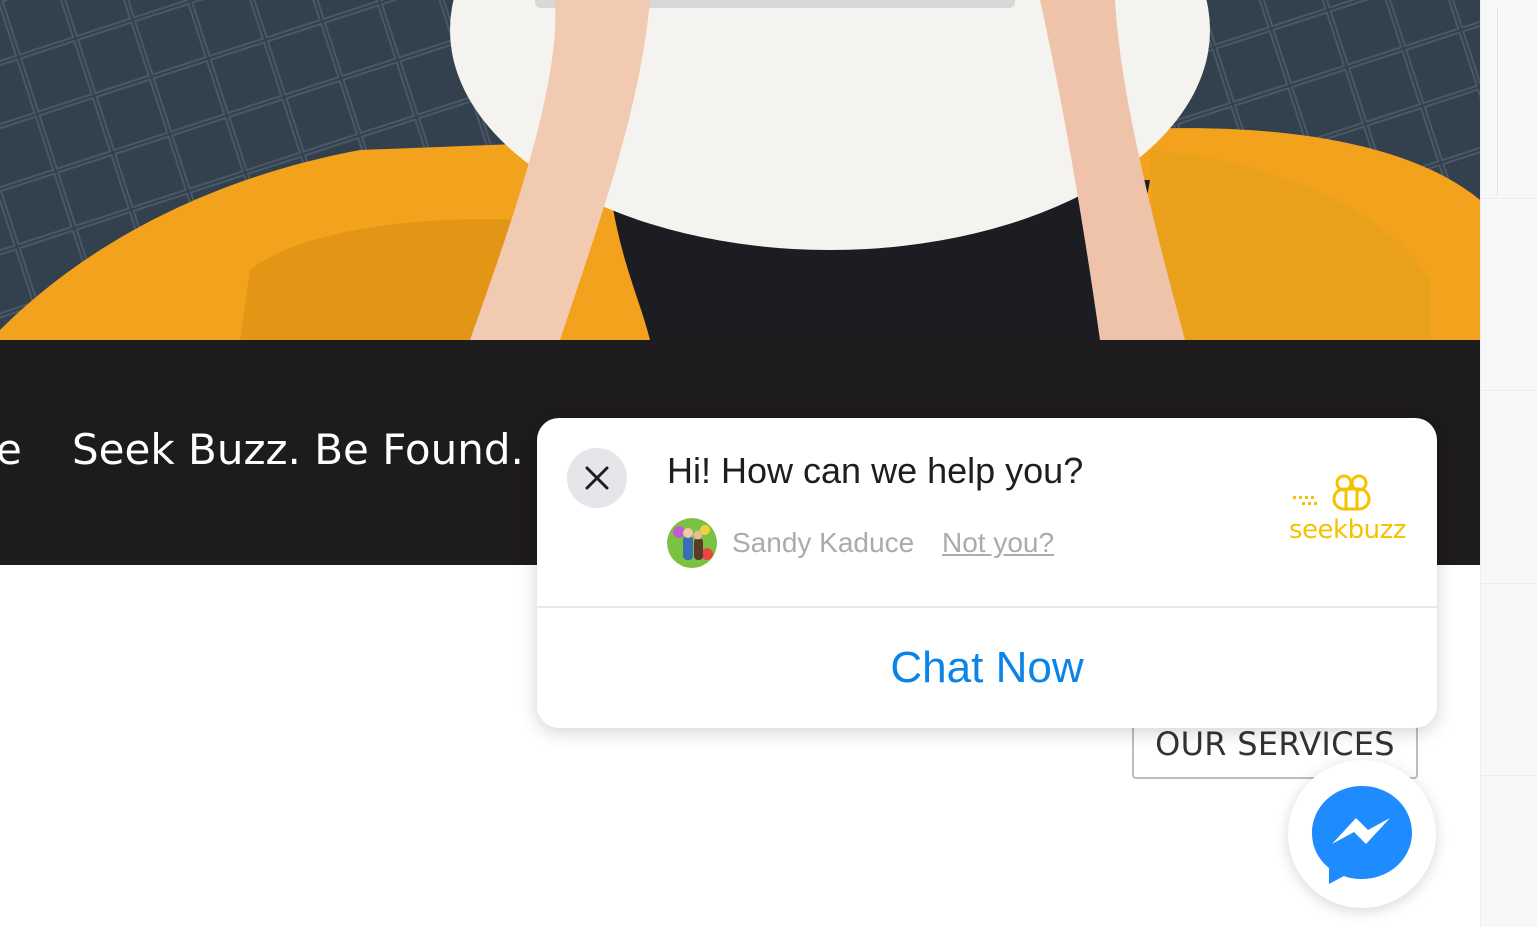 This screenshot has height=927, width=1537. I want to click on avatar, so click(692, 543).